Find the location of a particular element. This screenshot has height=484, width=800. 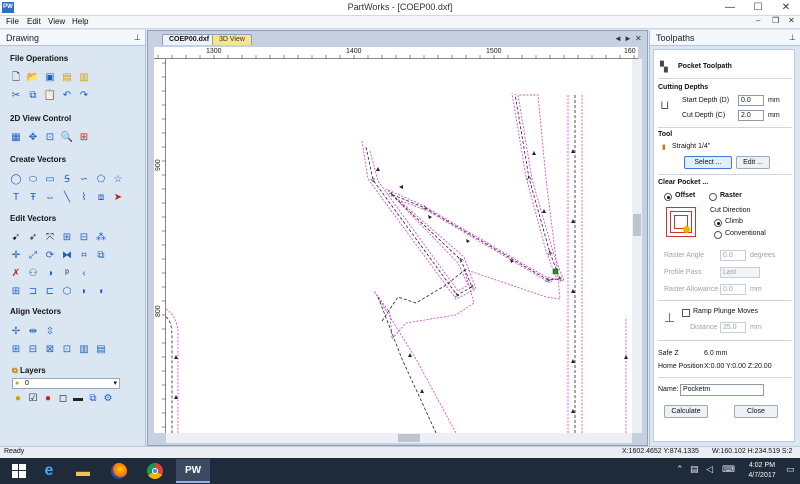

horizontal-scroll-thumb is located at coordinates (409, 438).